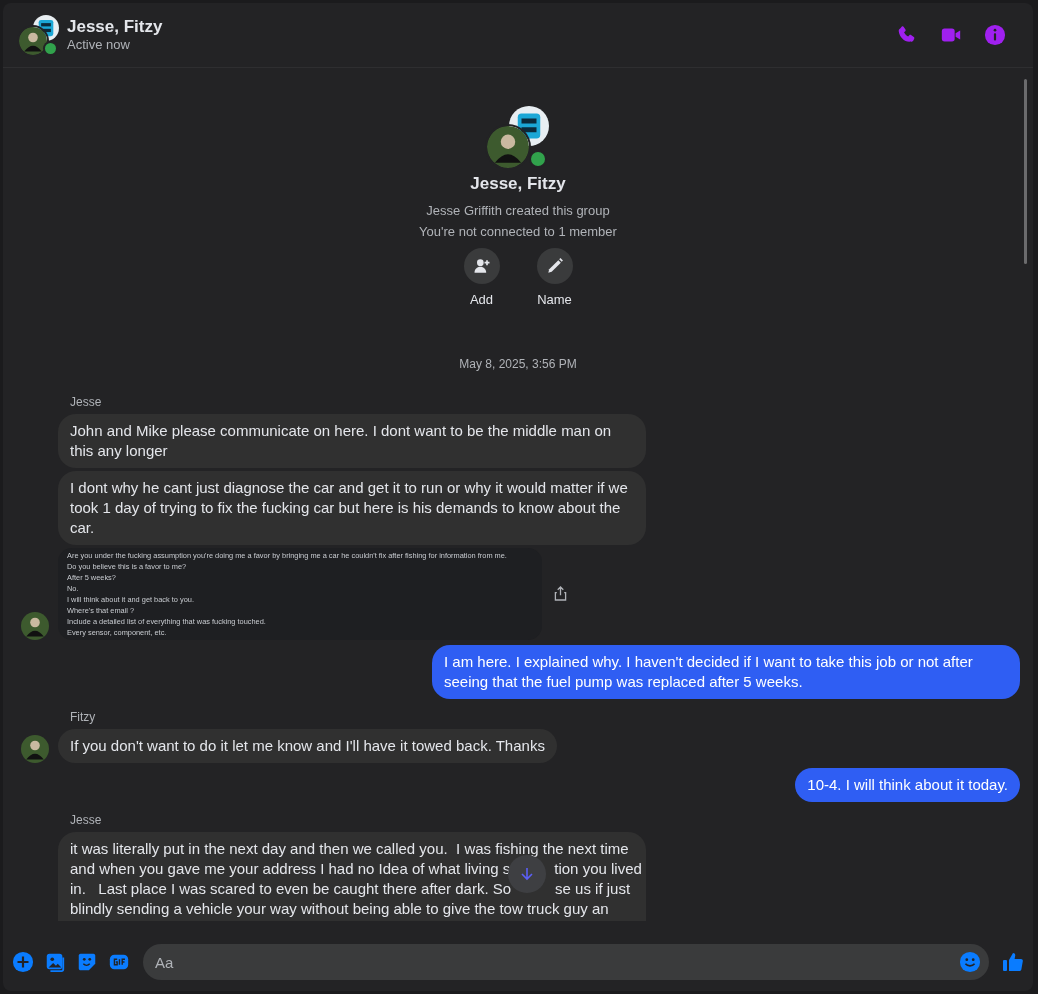 The image size is (1038, 994). What do you see at coordinates (352, 441) in the screenshot?
I see `message-bubble: John and Mike please communicate on here. I dont want to be the middle man on this any longer` at bounding box center [352, 441].